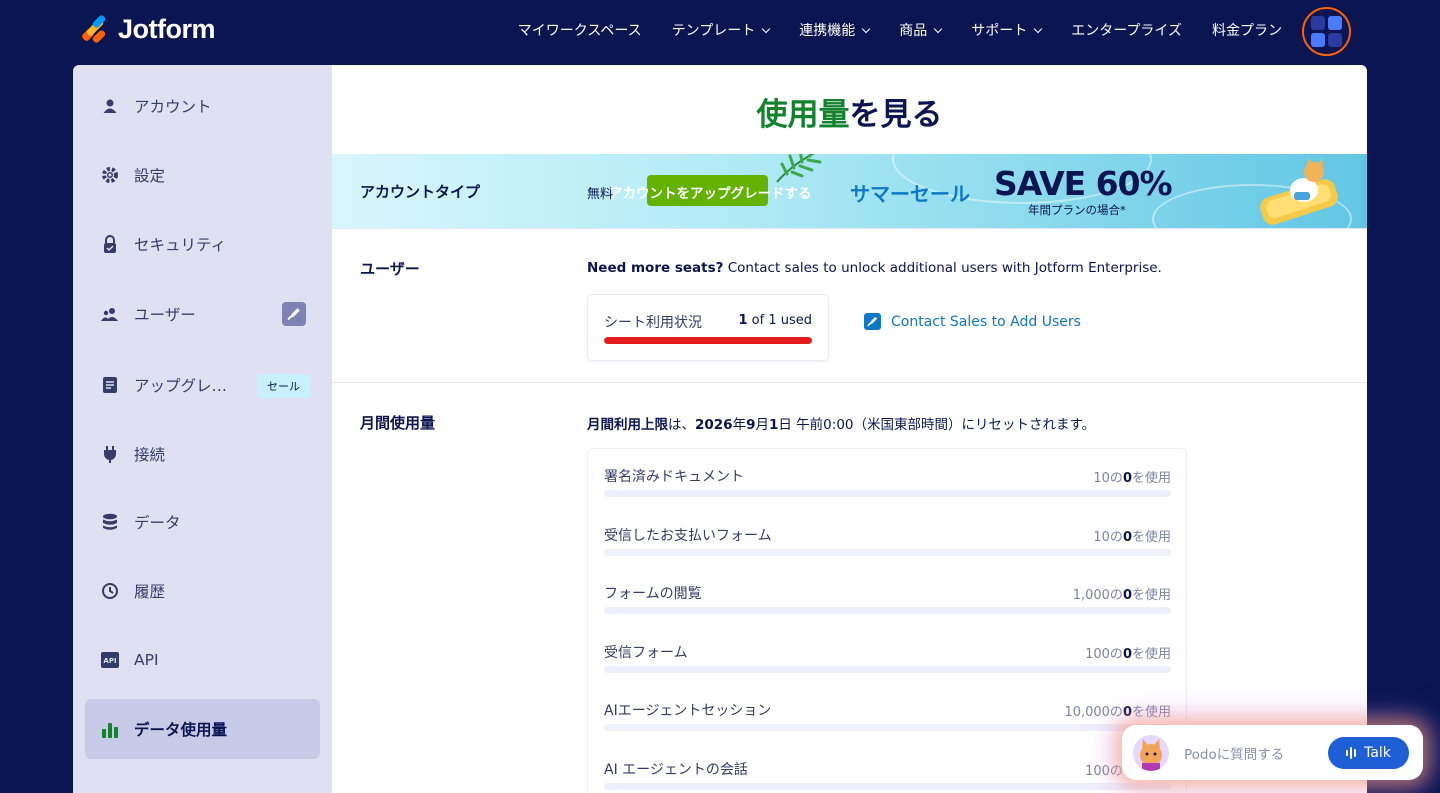 This screenshot has width=1440, height=793. Describe the element at coordinates (150, 455) in the screenshot. I see `sidebar-item-label: 接続` at that location.